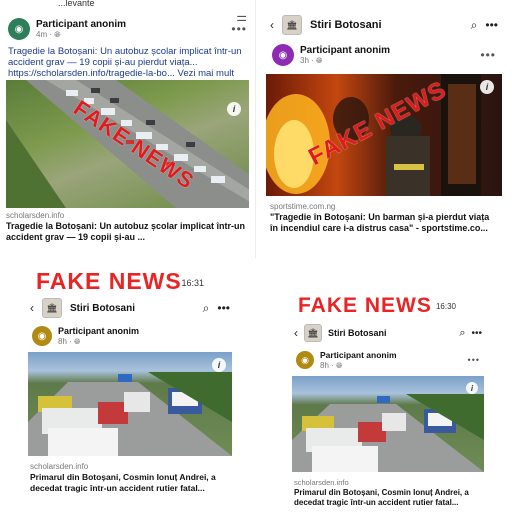 The width and height of the screenshot is (512, 512). Describe the element at coordinates (445, 306) in the screenshot. I see `status-time: 16:30` at that location.